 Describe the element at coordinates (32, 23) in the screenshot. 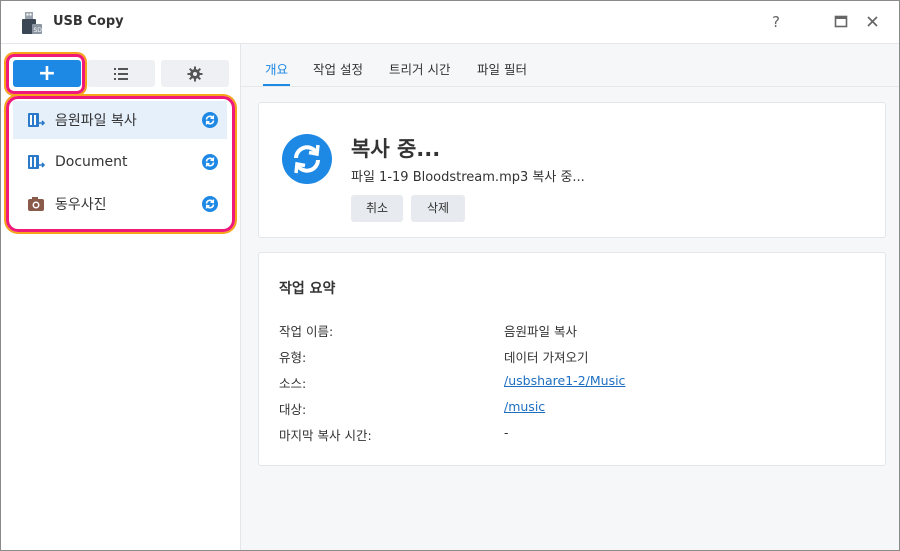

I see `usb-copy-app-icon: SD` at that location.